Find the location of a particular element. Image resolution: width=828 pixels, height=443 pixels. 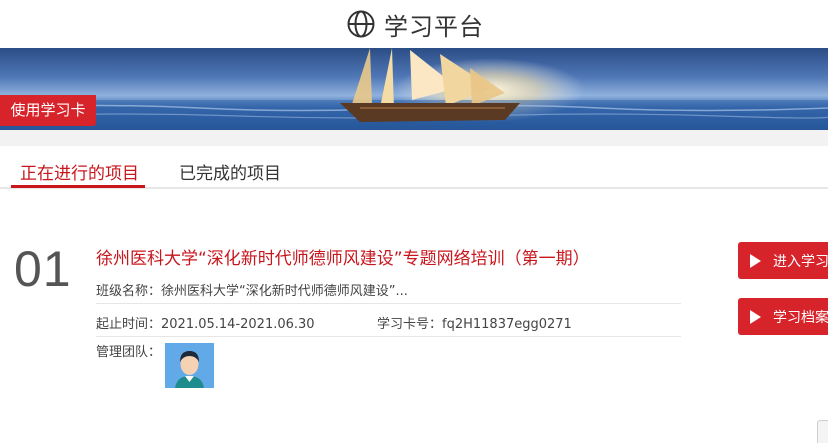

period-row: 起止时间：2021.05.14-2021.06.30 is located at coordinates (205, 322).